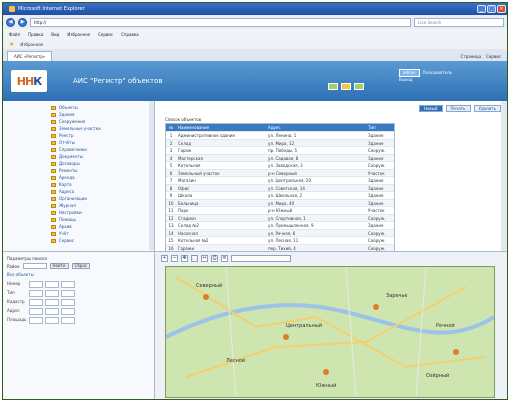 This screenshot has height=402, width=510. I want to click on tree-item: Адреса, so click(102, 191).